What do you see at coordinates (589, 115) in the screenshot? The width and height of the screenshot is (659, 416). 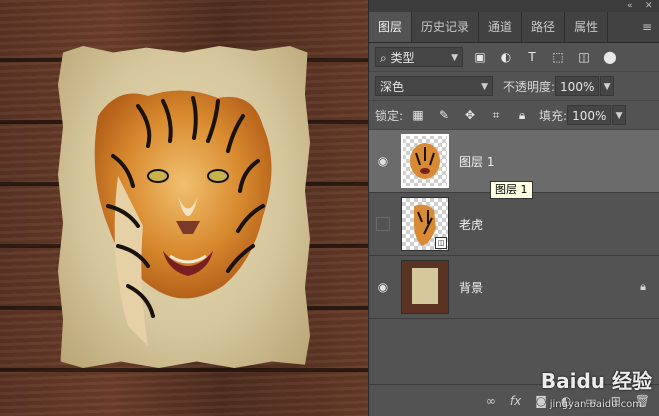 I see `fill-field: 100%` at bounding box center [589, 115].